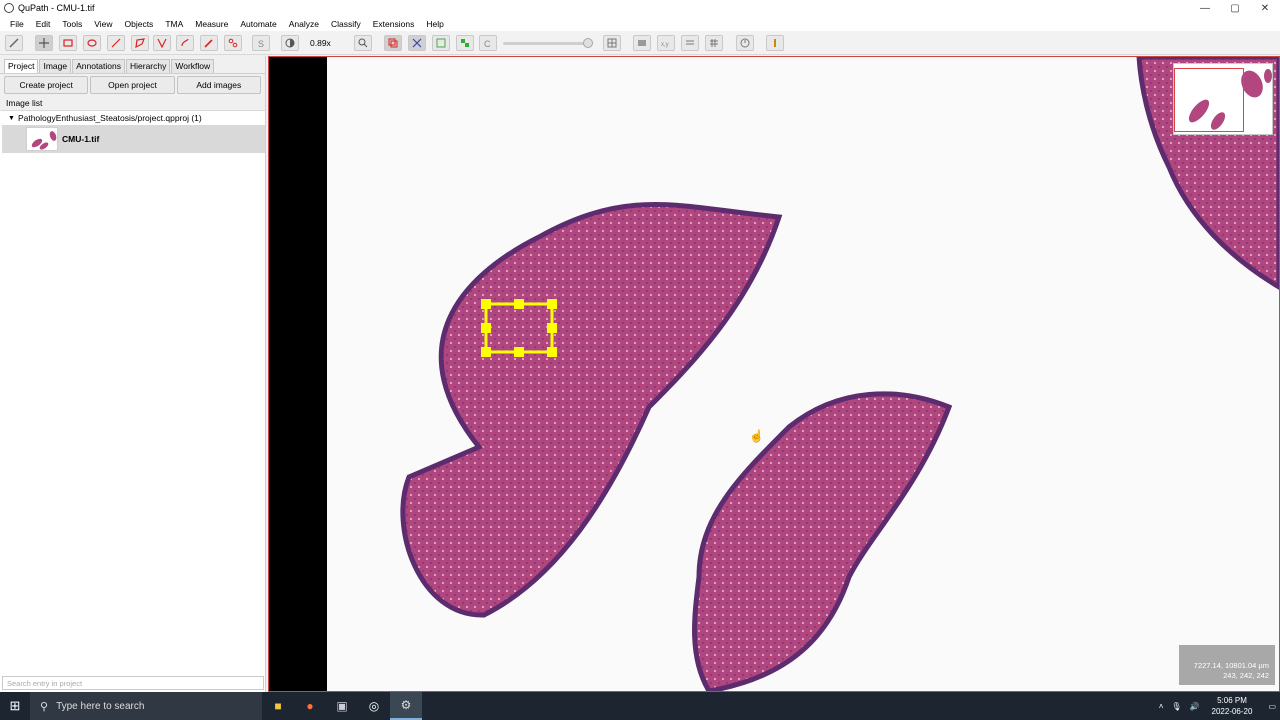  I want to click on selection-mode-icon: S, so click(261, 43).